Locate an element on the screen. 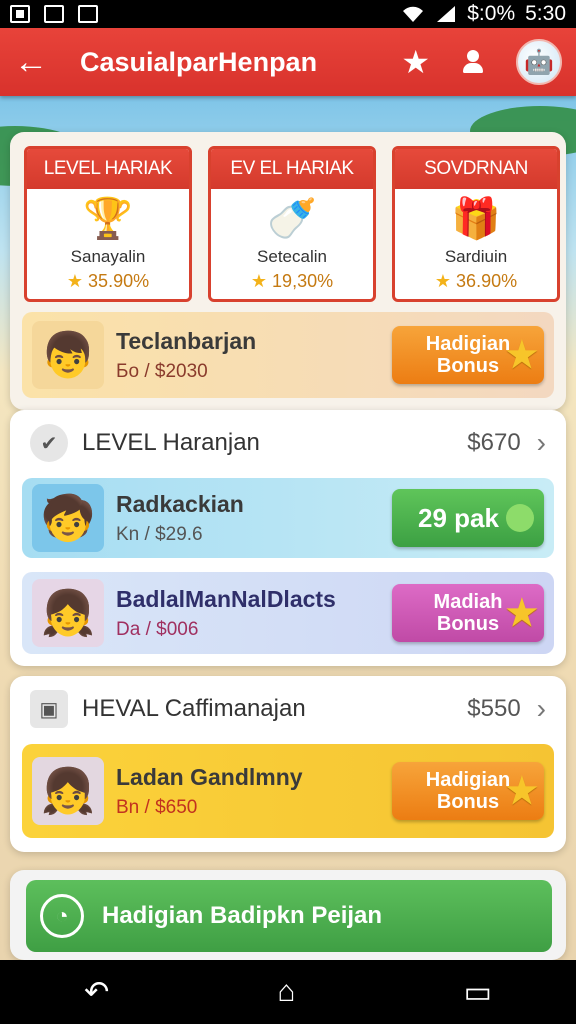  boy-avatar: 👦 is located at coordinates (68, 355).